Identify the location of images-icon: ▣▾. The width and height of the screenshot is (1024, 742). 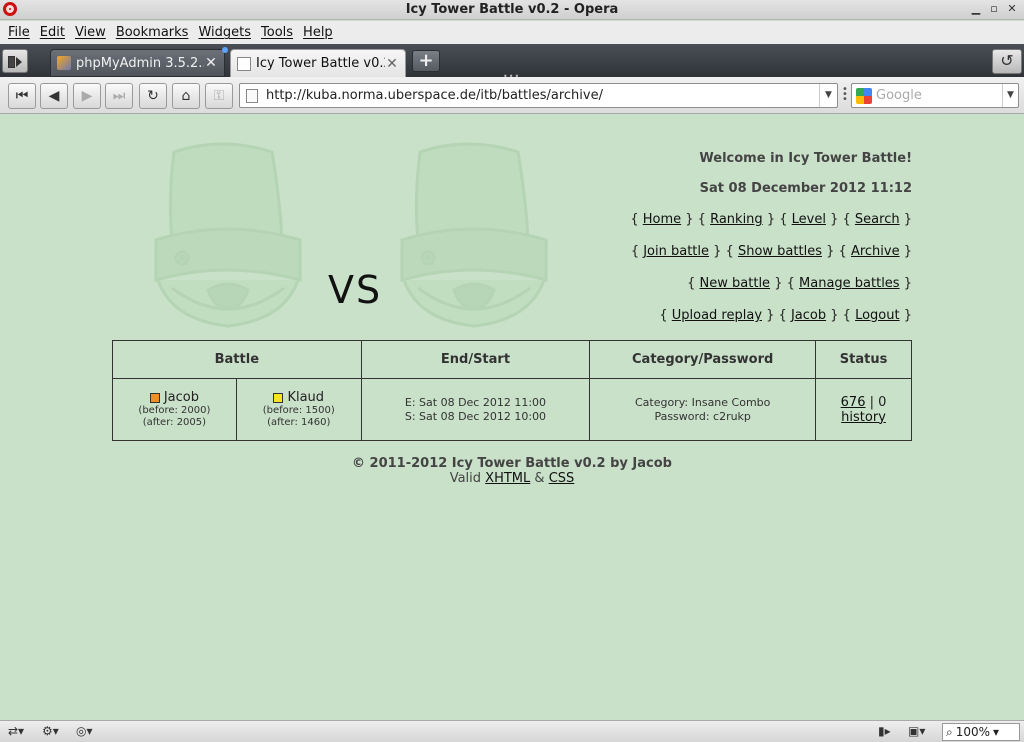
(916, 731).